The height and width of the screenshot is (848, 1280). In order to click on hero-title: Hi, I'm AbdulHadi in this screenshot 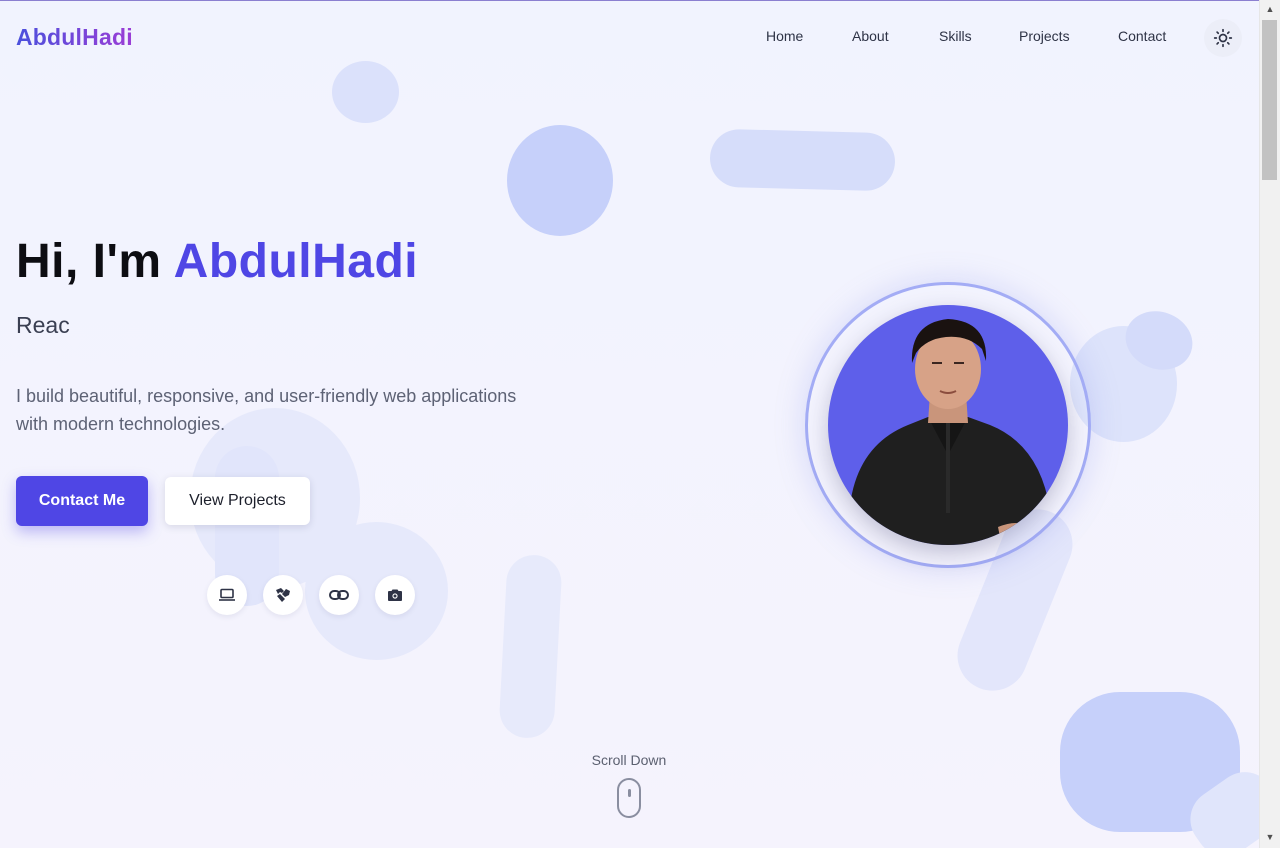, I will do `click(217, 261)`.